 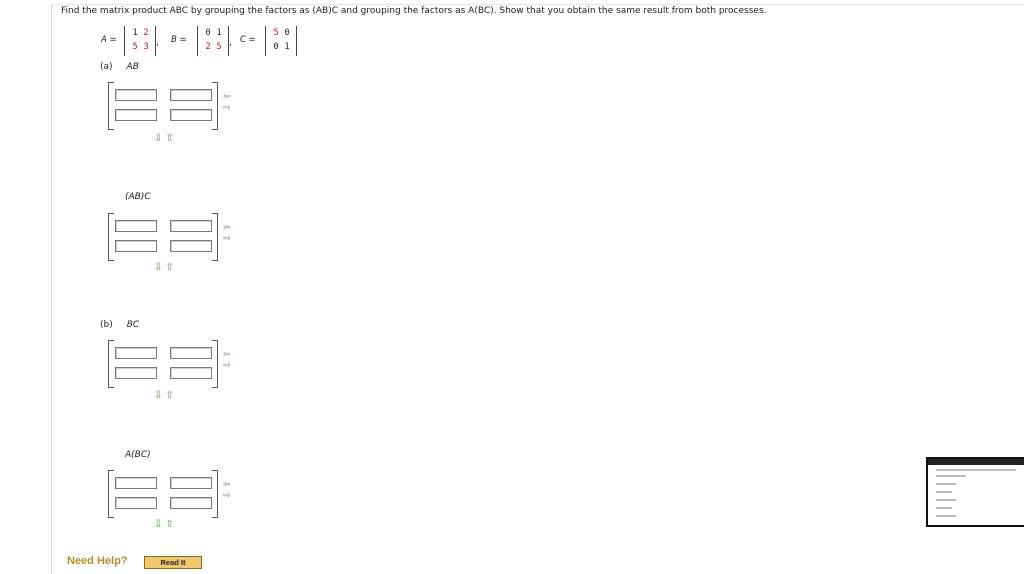 What do you see at coordinates (191, 353) in the screenshot?
I see `answer-input-bc-r1c2` at bounding box center [191, 353].